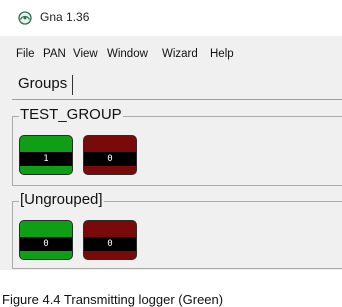  Describe the element at coordinates (54, 54) in the screenshot. I see `menu-pan: PAN` at that location.